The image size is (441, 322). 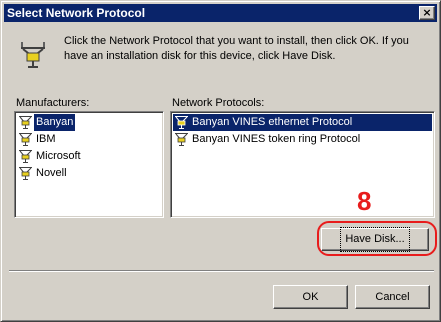 What do you see at coordinates (89, 173) in the screenshot?
I see `list-item: Novell` at bounding box center [89, 173].